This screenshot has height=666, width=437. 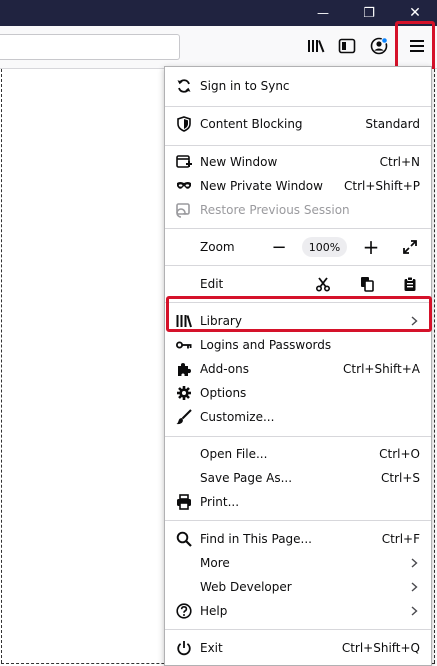 What do you see at coordinates (316, 46) in the screenshot?
I see `library-icon` at bounding box center [316, 46].